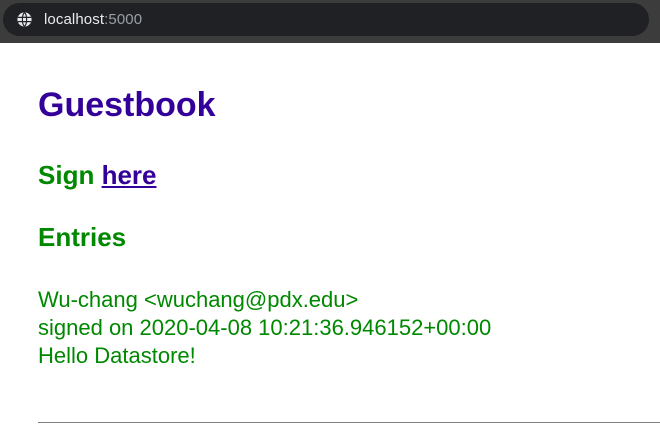 The height and width of the screenshot is (428, 660). What do you see at coordinates (97, 175) in the screenshot?
I see `sign-heading: Sign here` at bounding box center [97, 175].